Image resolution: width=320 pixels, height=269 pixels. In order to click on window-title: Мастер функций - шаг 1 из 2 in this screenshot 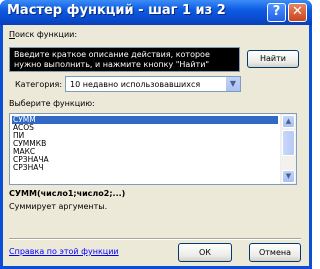, I will do `click(116, 10)`.